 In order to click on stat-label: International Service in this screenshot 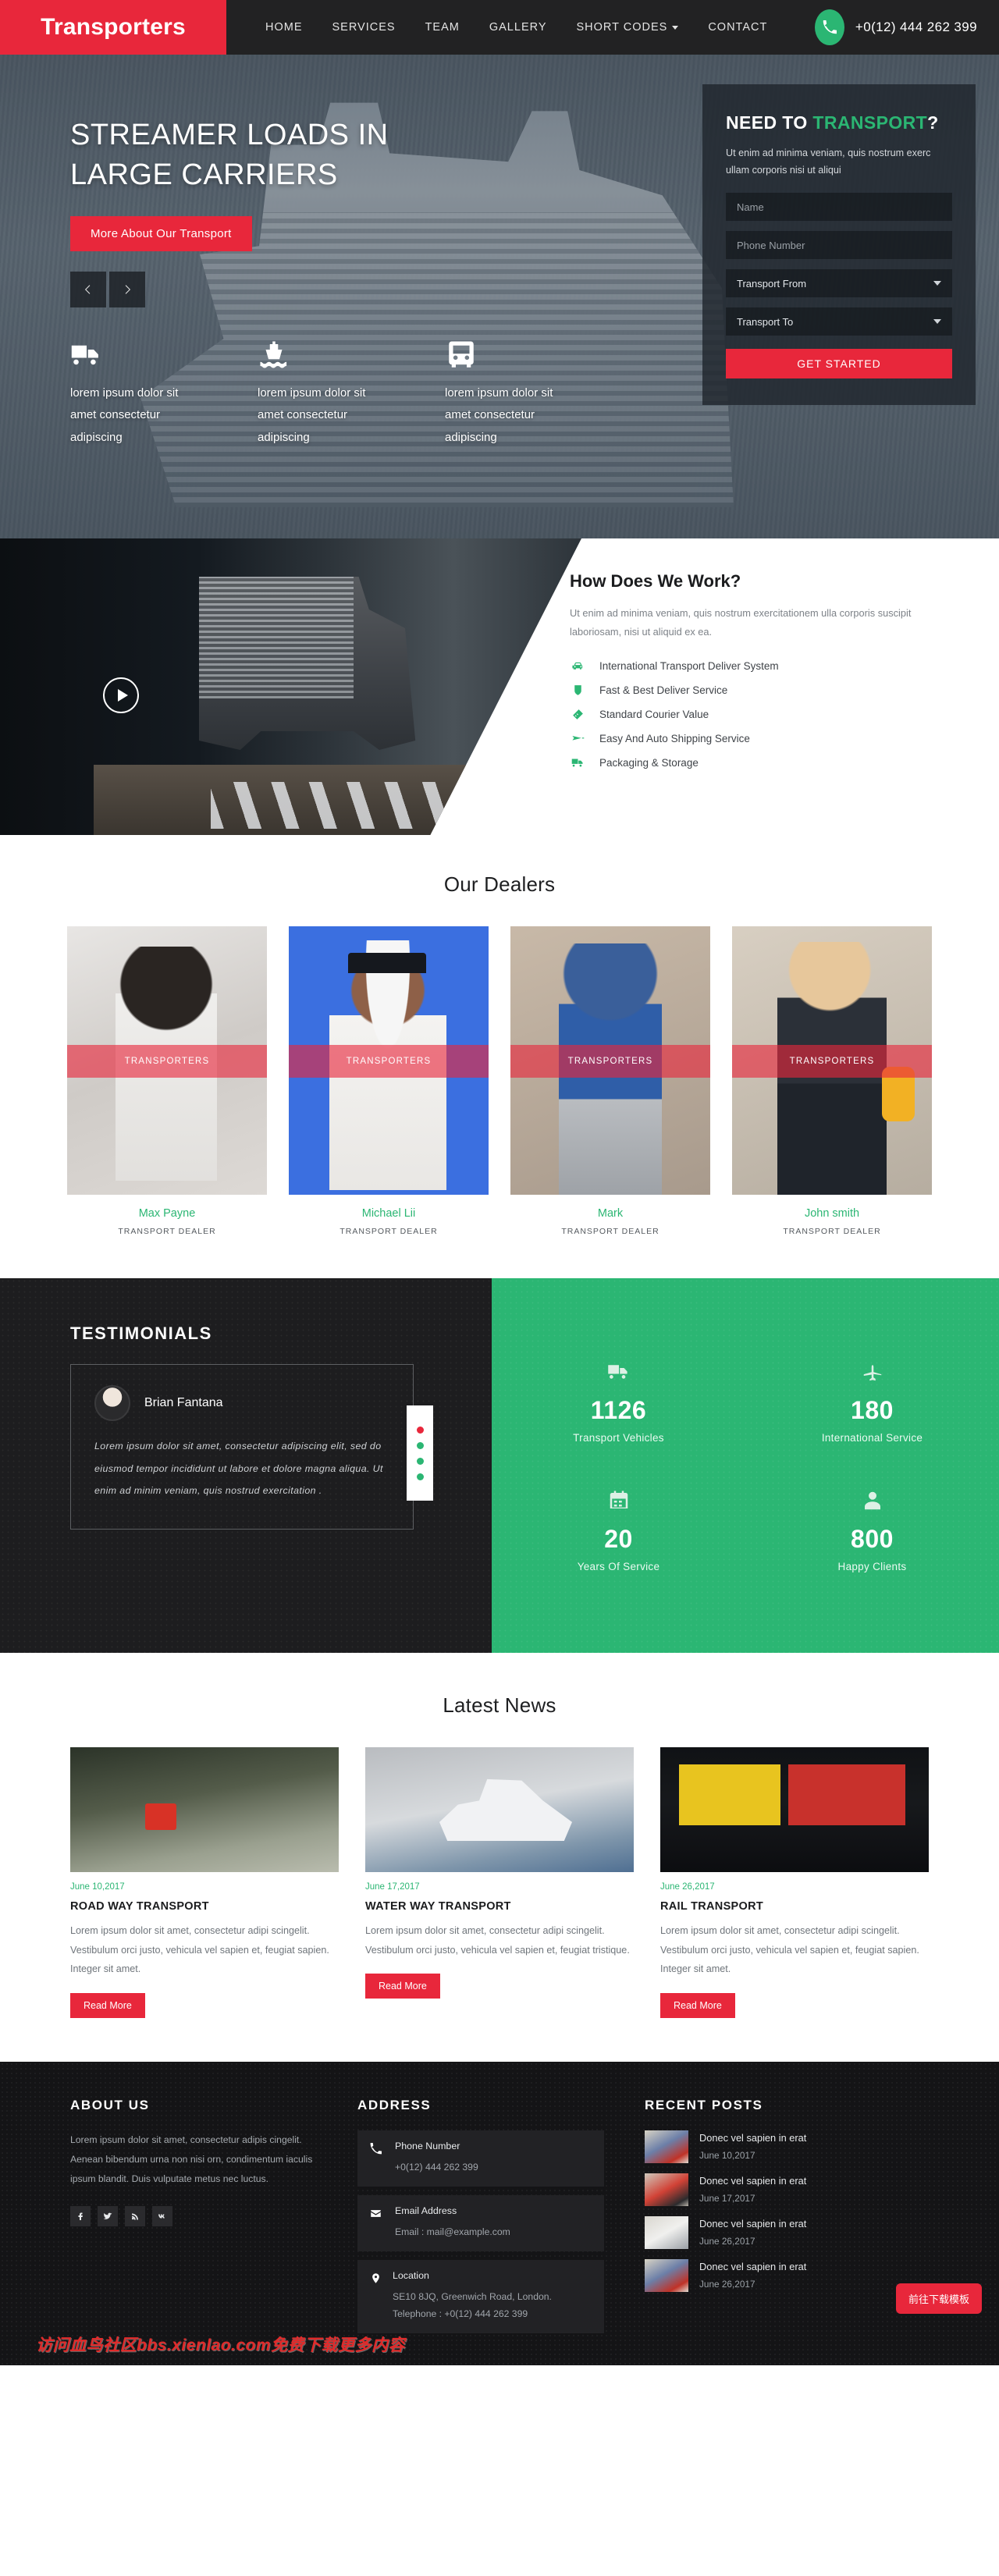, I will do `click(872, 1438)`.